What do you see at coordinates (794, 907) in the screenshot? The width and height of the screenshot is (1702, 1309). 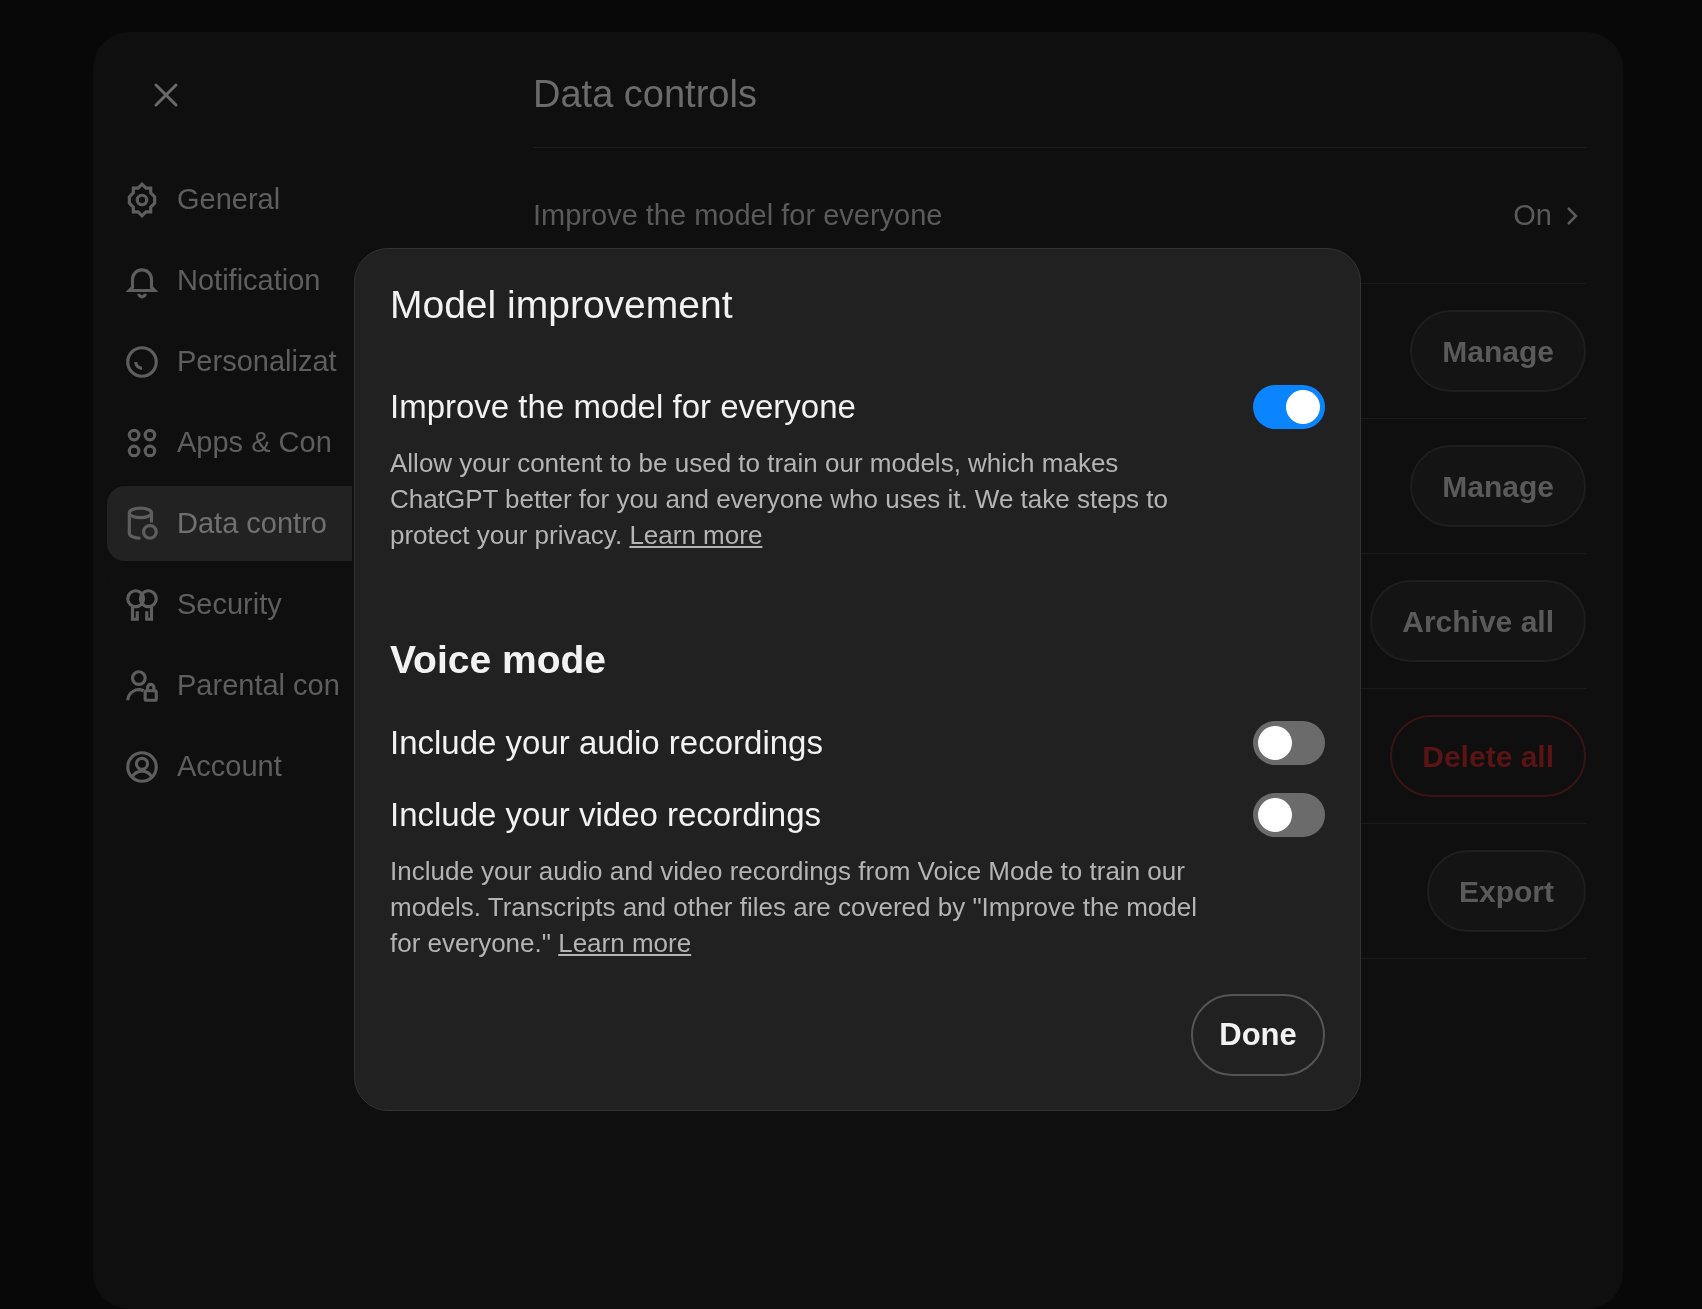 I see `description: Include your audio and video recordings from Voice Mode to train our models. Transcripts and other files are covered by "Improve the model for everyone." Learn more` at bounding box center [794, 907].